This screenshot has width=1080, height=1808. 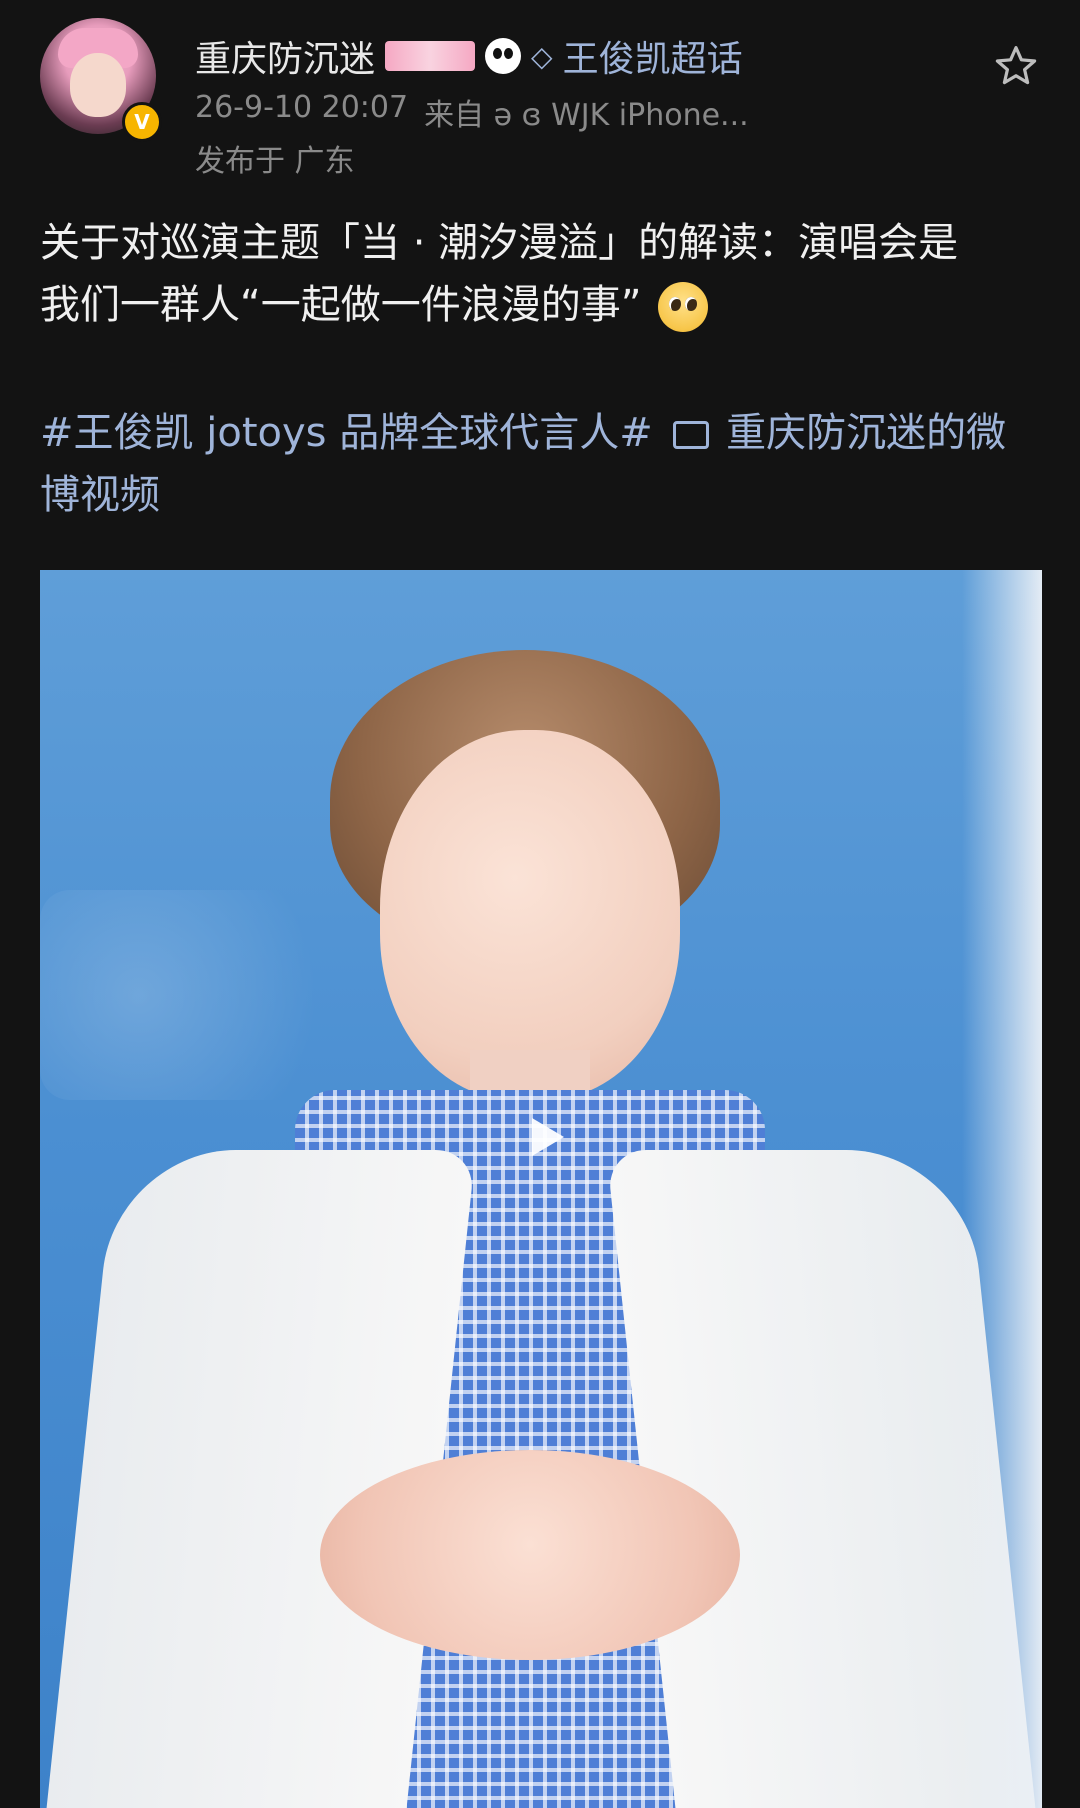 What do you see at coordinates (205, 995) in the screenshot?
I see `background-handwriting` at bounding box center [205, 995].